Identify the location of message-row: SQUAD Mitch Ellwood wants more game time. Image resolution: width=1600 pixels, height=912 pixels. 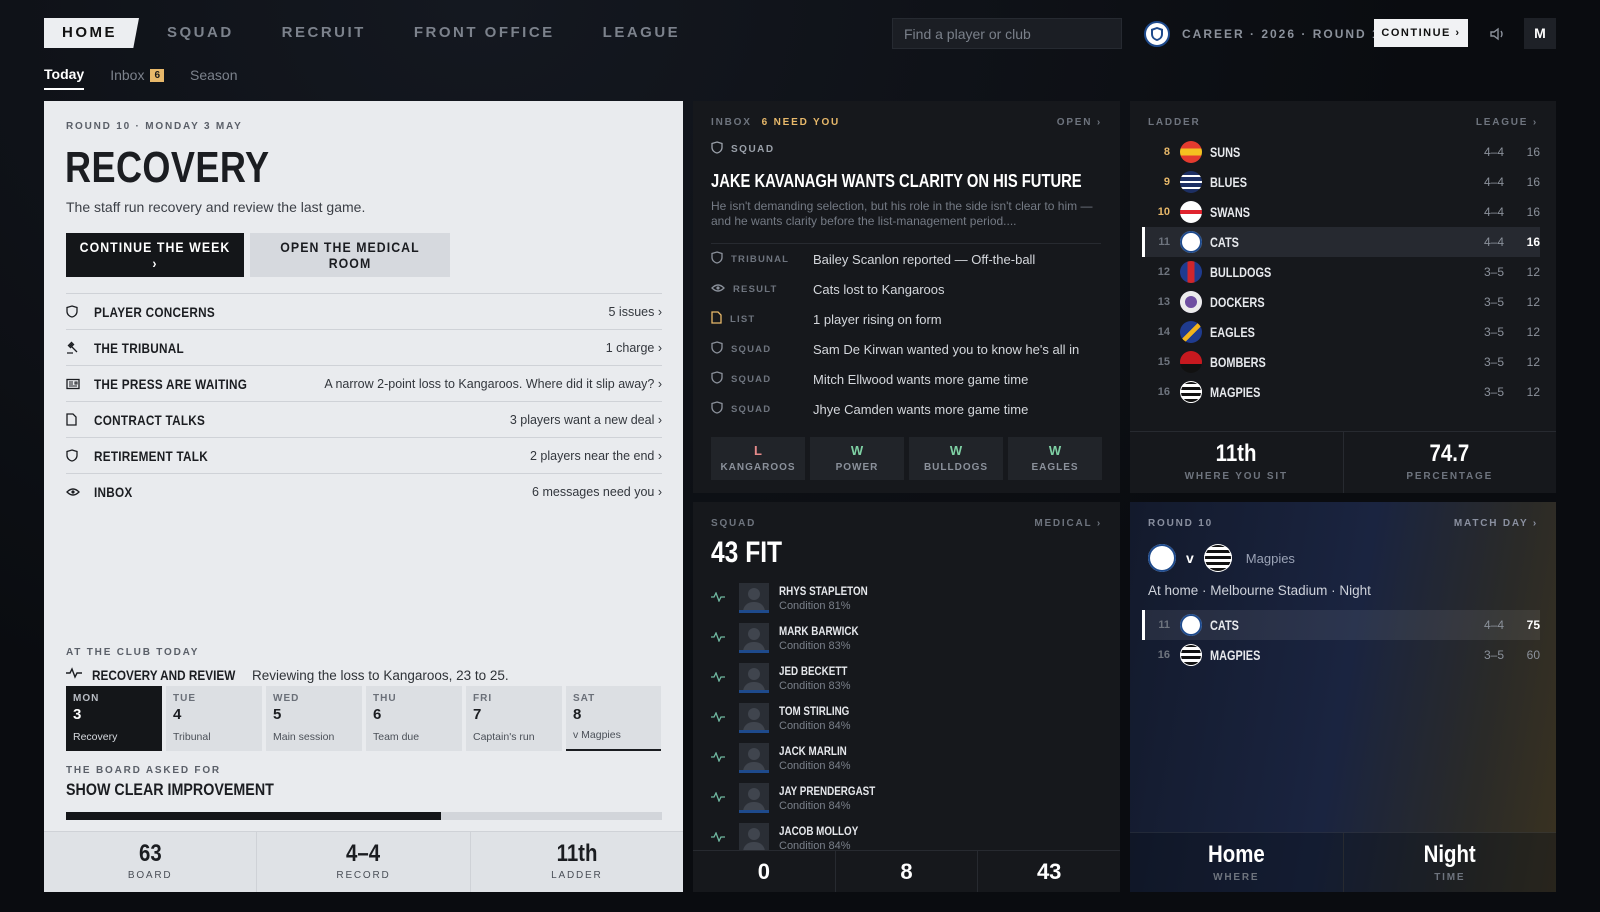
(906, 379).